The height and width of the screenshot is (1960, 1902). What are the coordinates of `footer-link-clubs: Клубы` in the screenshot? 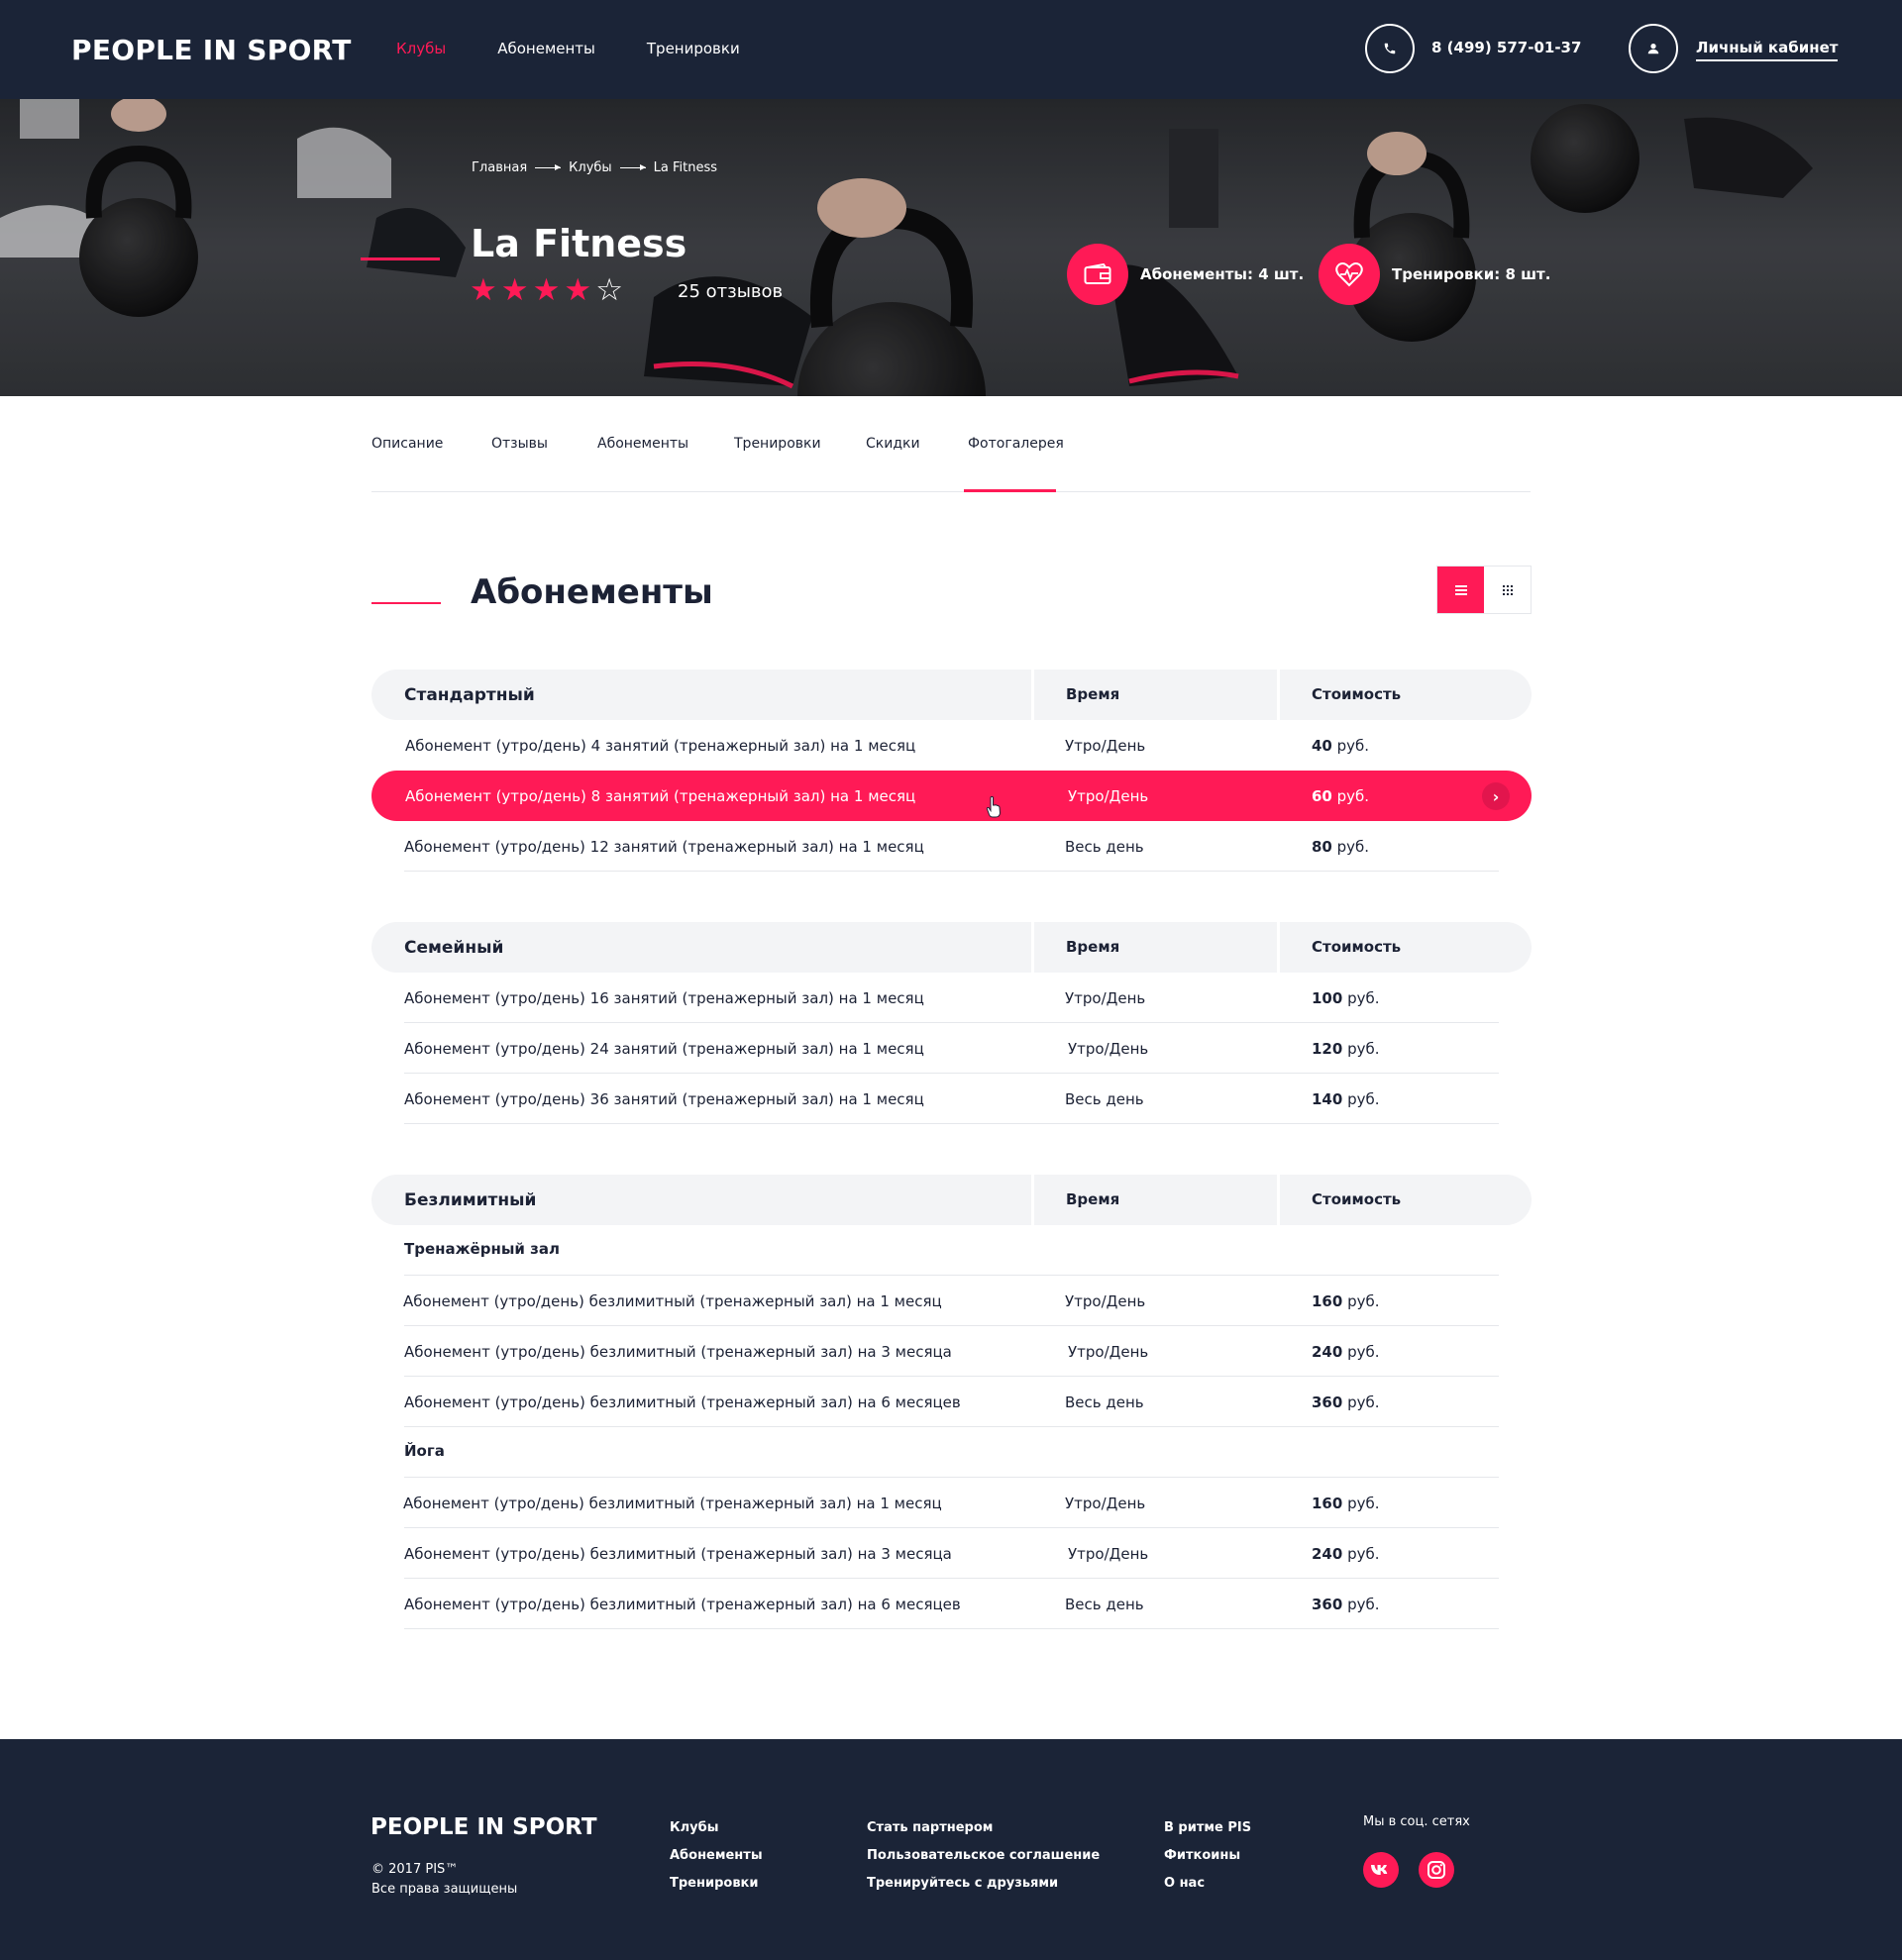 It's located at (716, 1828).